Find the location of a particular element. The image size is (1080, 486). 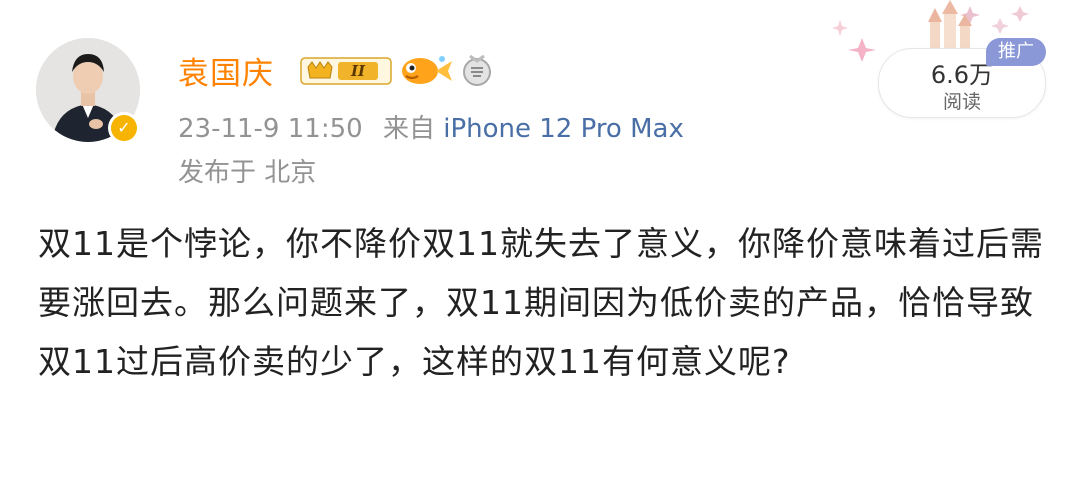

vip-level-badge-icon: II is located at coordinates (346, 70).